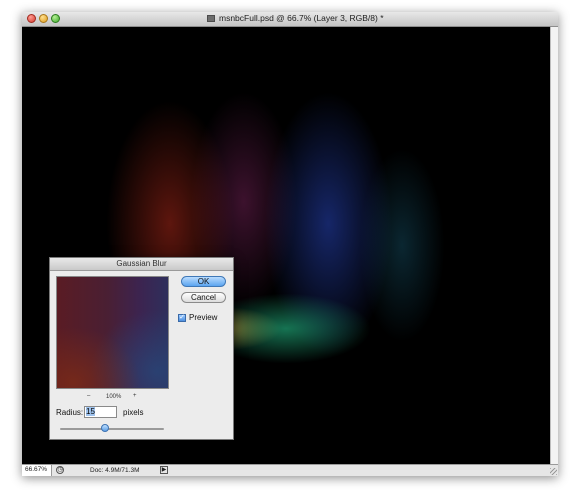  What do you see at coordinates (553, 471) in the screenshot?
I see `resize-grip` at bounding box center [553, 471].